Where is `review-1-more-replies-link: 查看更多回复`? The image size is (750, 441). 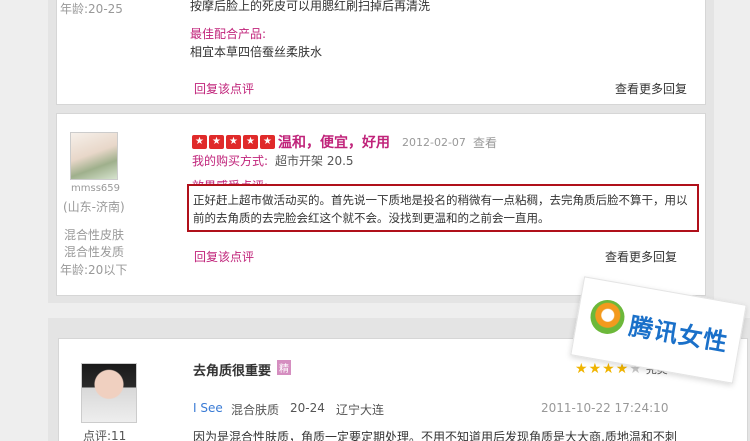
review-1-more-replies-link: 查看更多回复 is located at coordinates (651, 88).